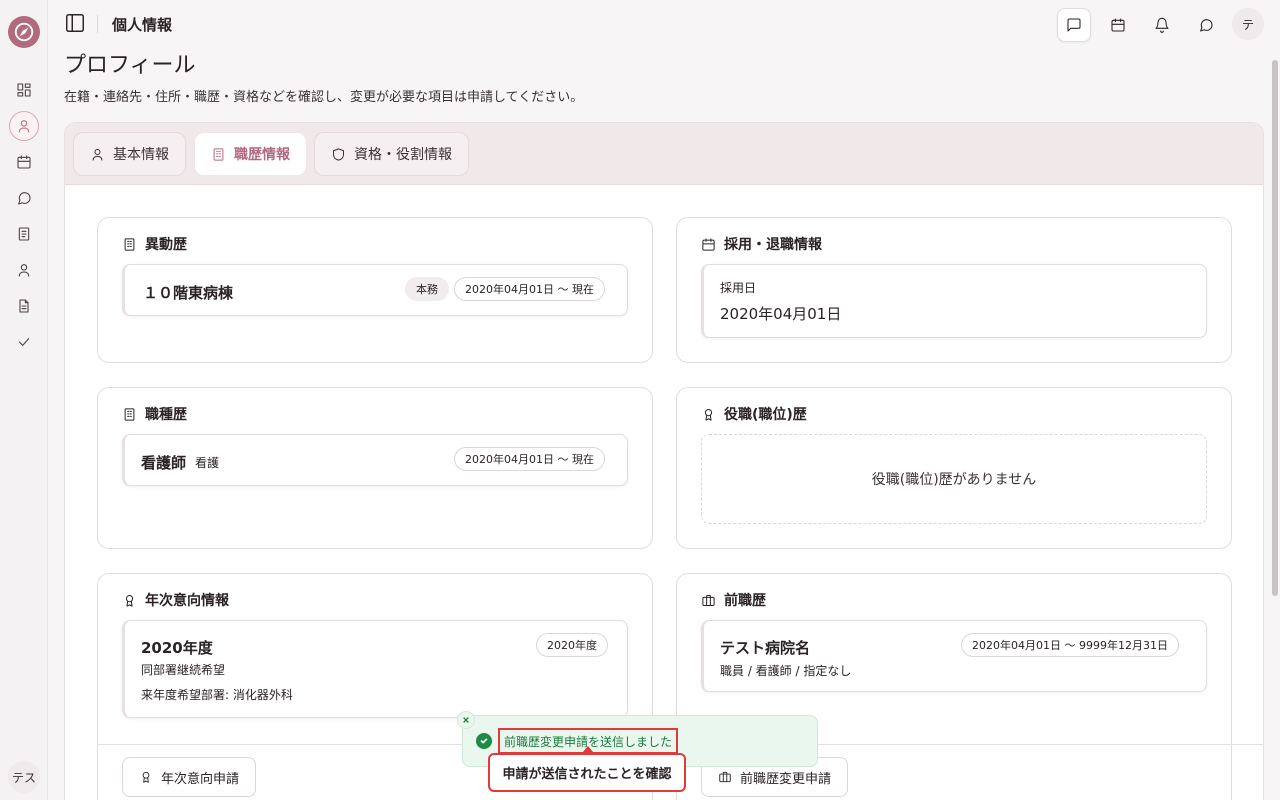  I want to click on scrollbar, so click(1275, 328).